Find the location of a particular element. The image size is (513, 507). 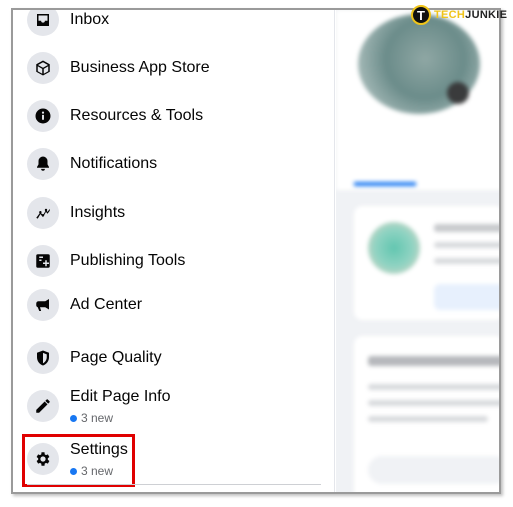

watermark-logo-mark: T is located at coordinates (421, 15).